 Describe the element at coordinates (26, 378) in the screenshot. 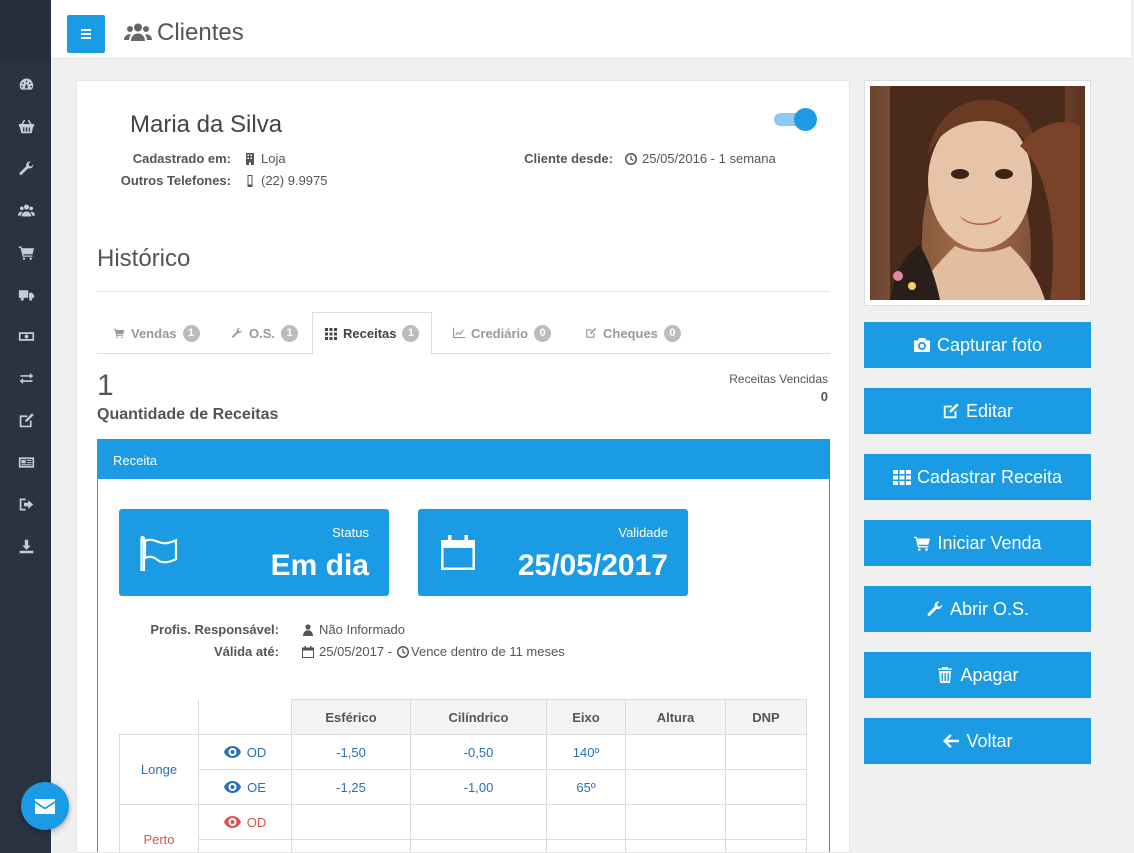

I see `exchange-icon` at that location.